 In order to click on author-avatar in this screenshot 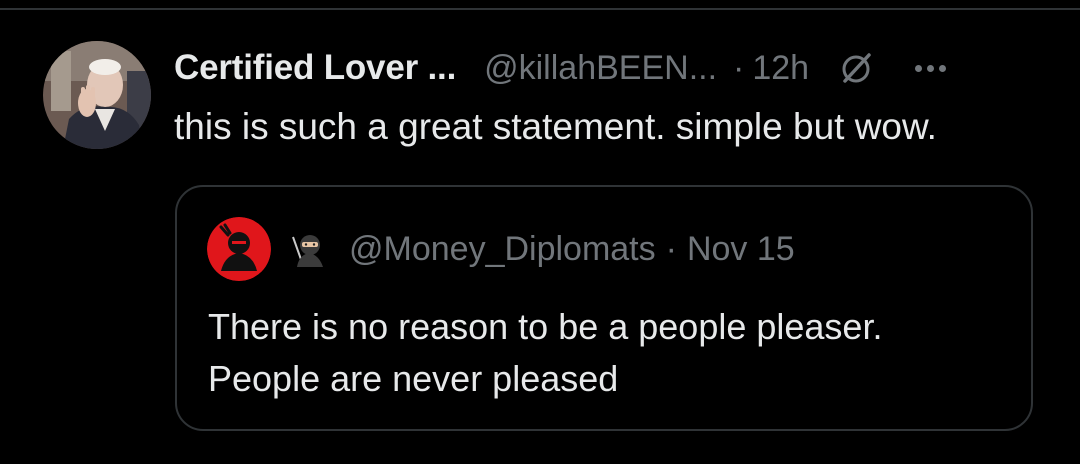, I will do `click(97, 95)`.